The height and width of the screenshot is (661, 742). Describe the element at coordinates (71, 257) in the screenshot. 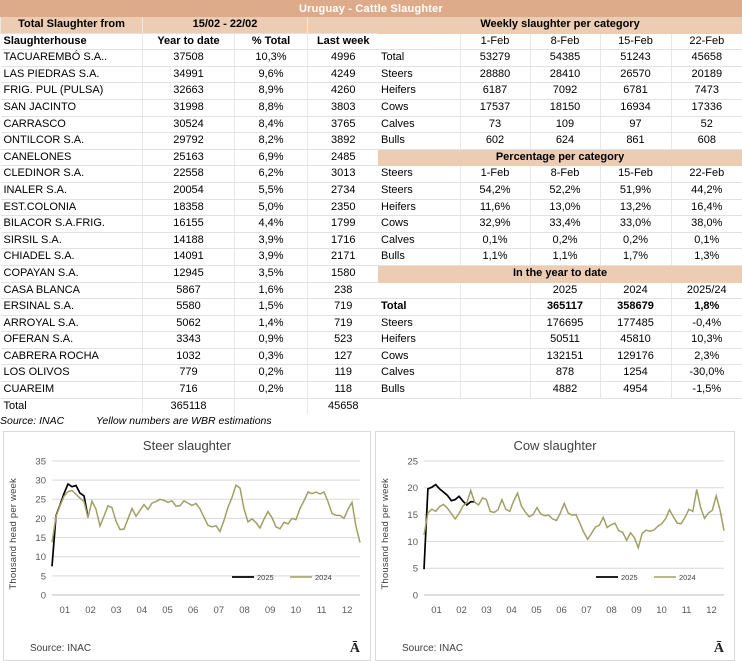

I see `slaughterhouse-name: CHIADEL S.A.` at that location.